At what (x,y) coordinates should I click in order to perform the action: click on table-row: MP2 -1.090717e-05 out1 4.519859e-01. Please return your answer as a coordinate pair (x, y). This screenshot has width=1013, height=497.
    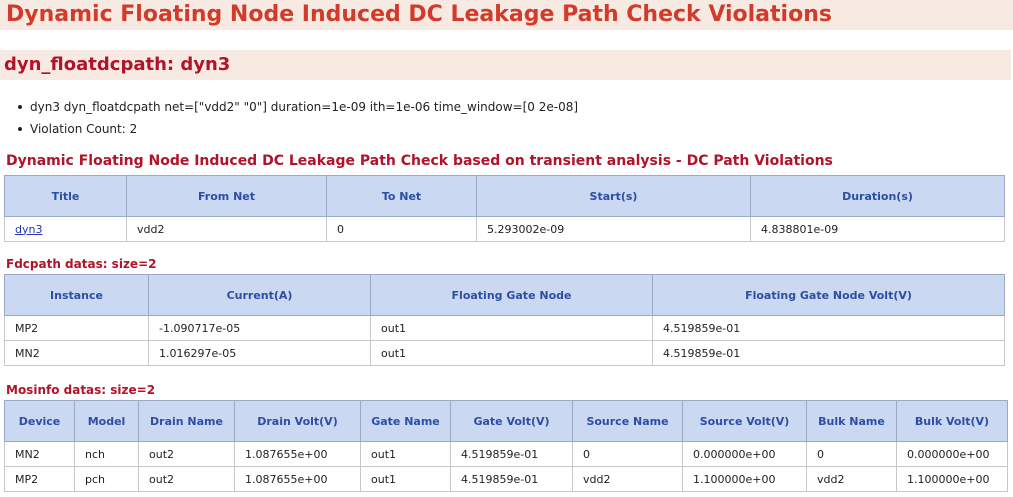
    Looking at the image, I should click on (504, 328).